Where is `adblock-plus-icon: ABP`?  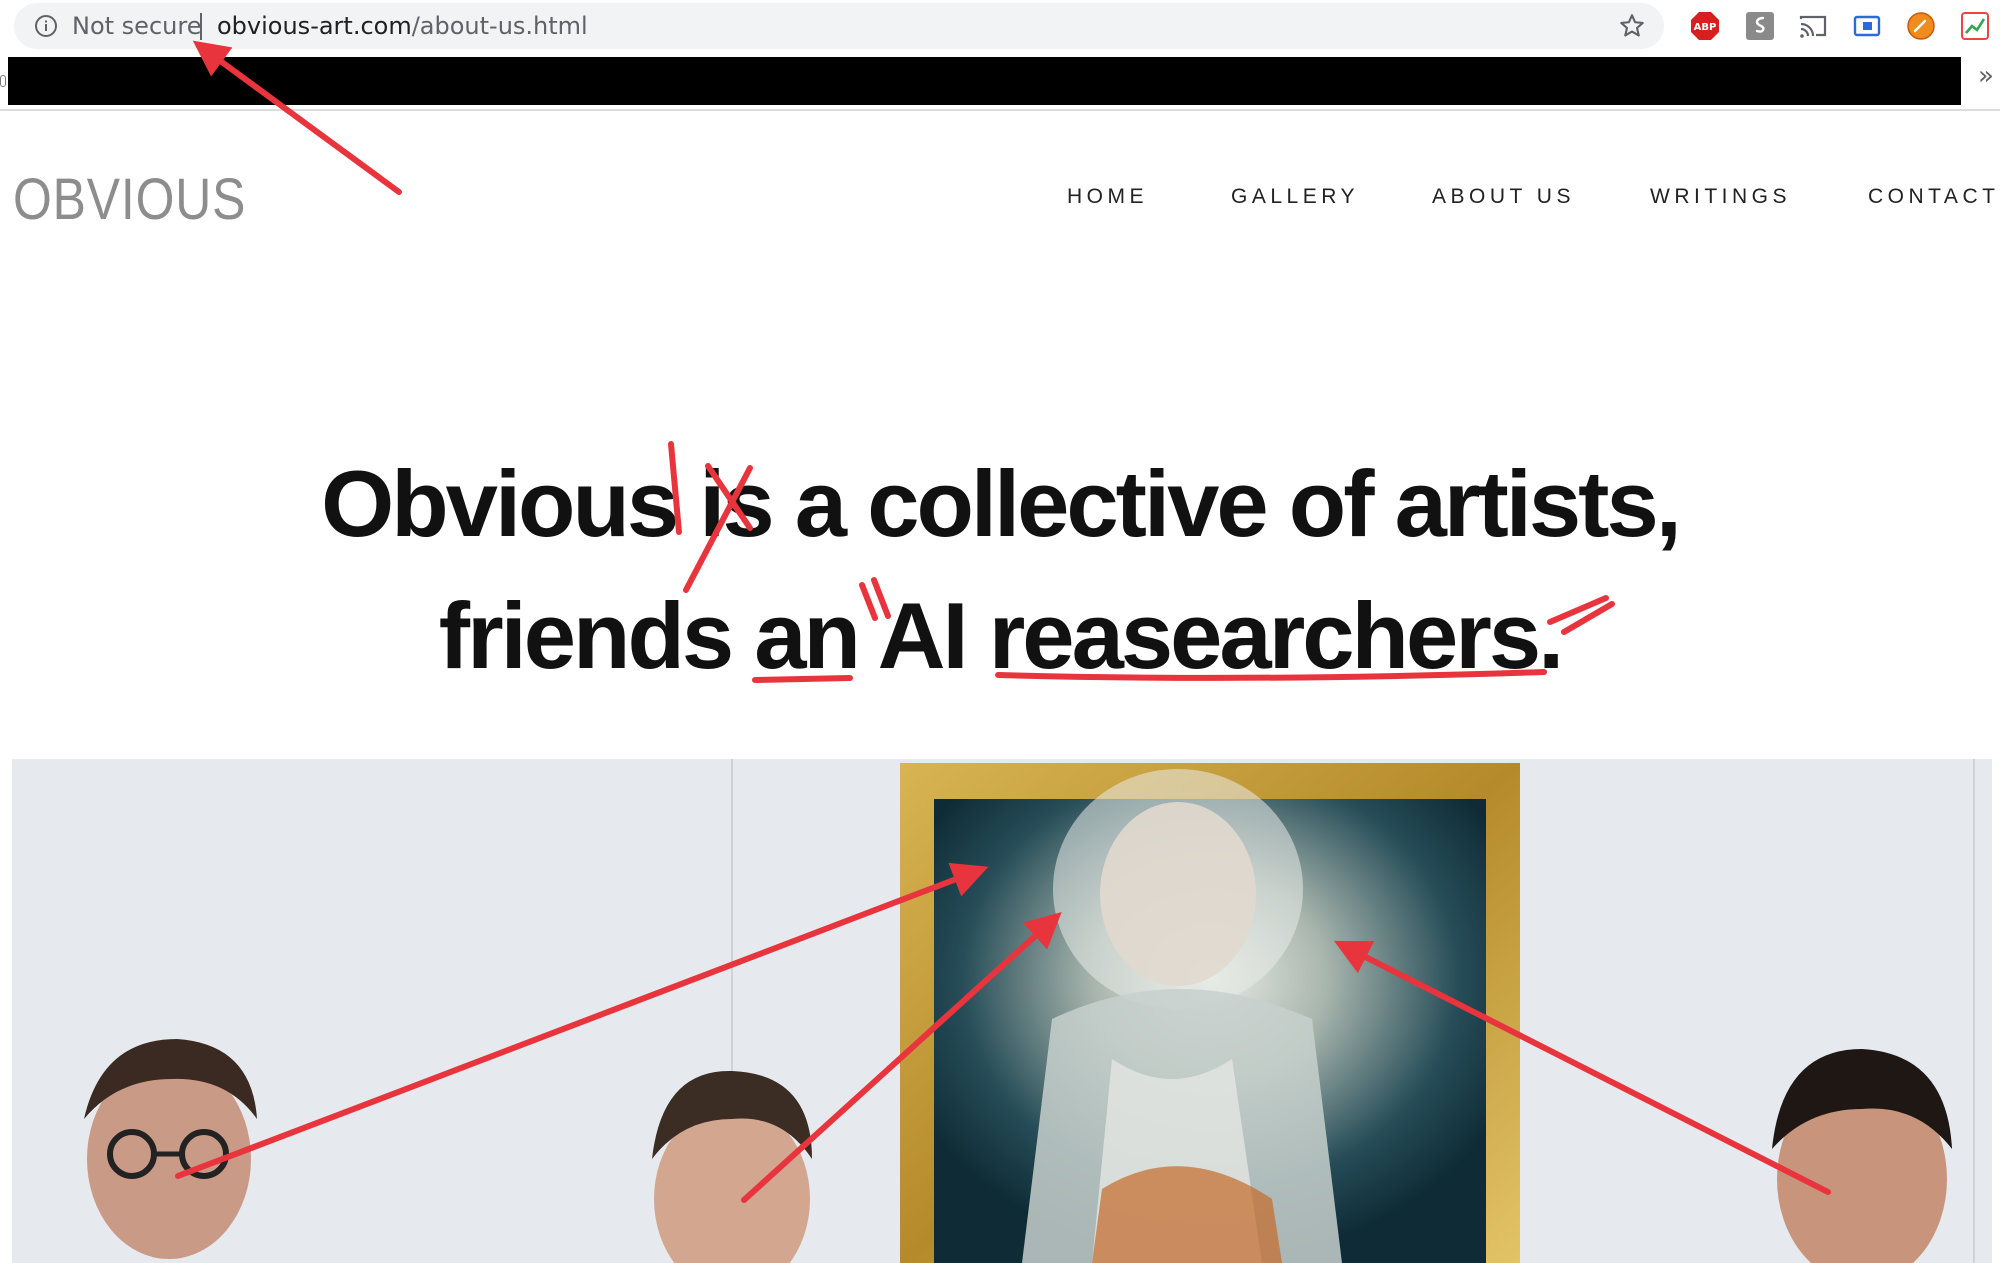 adblock-plus-icon: ABP is located at coordinates (1705, 26).